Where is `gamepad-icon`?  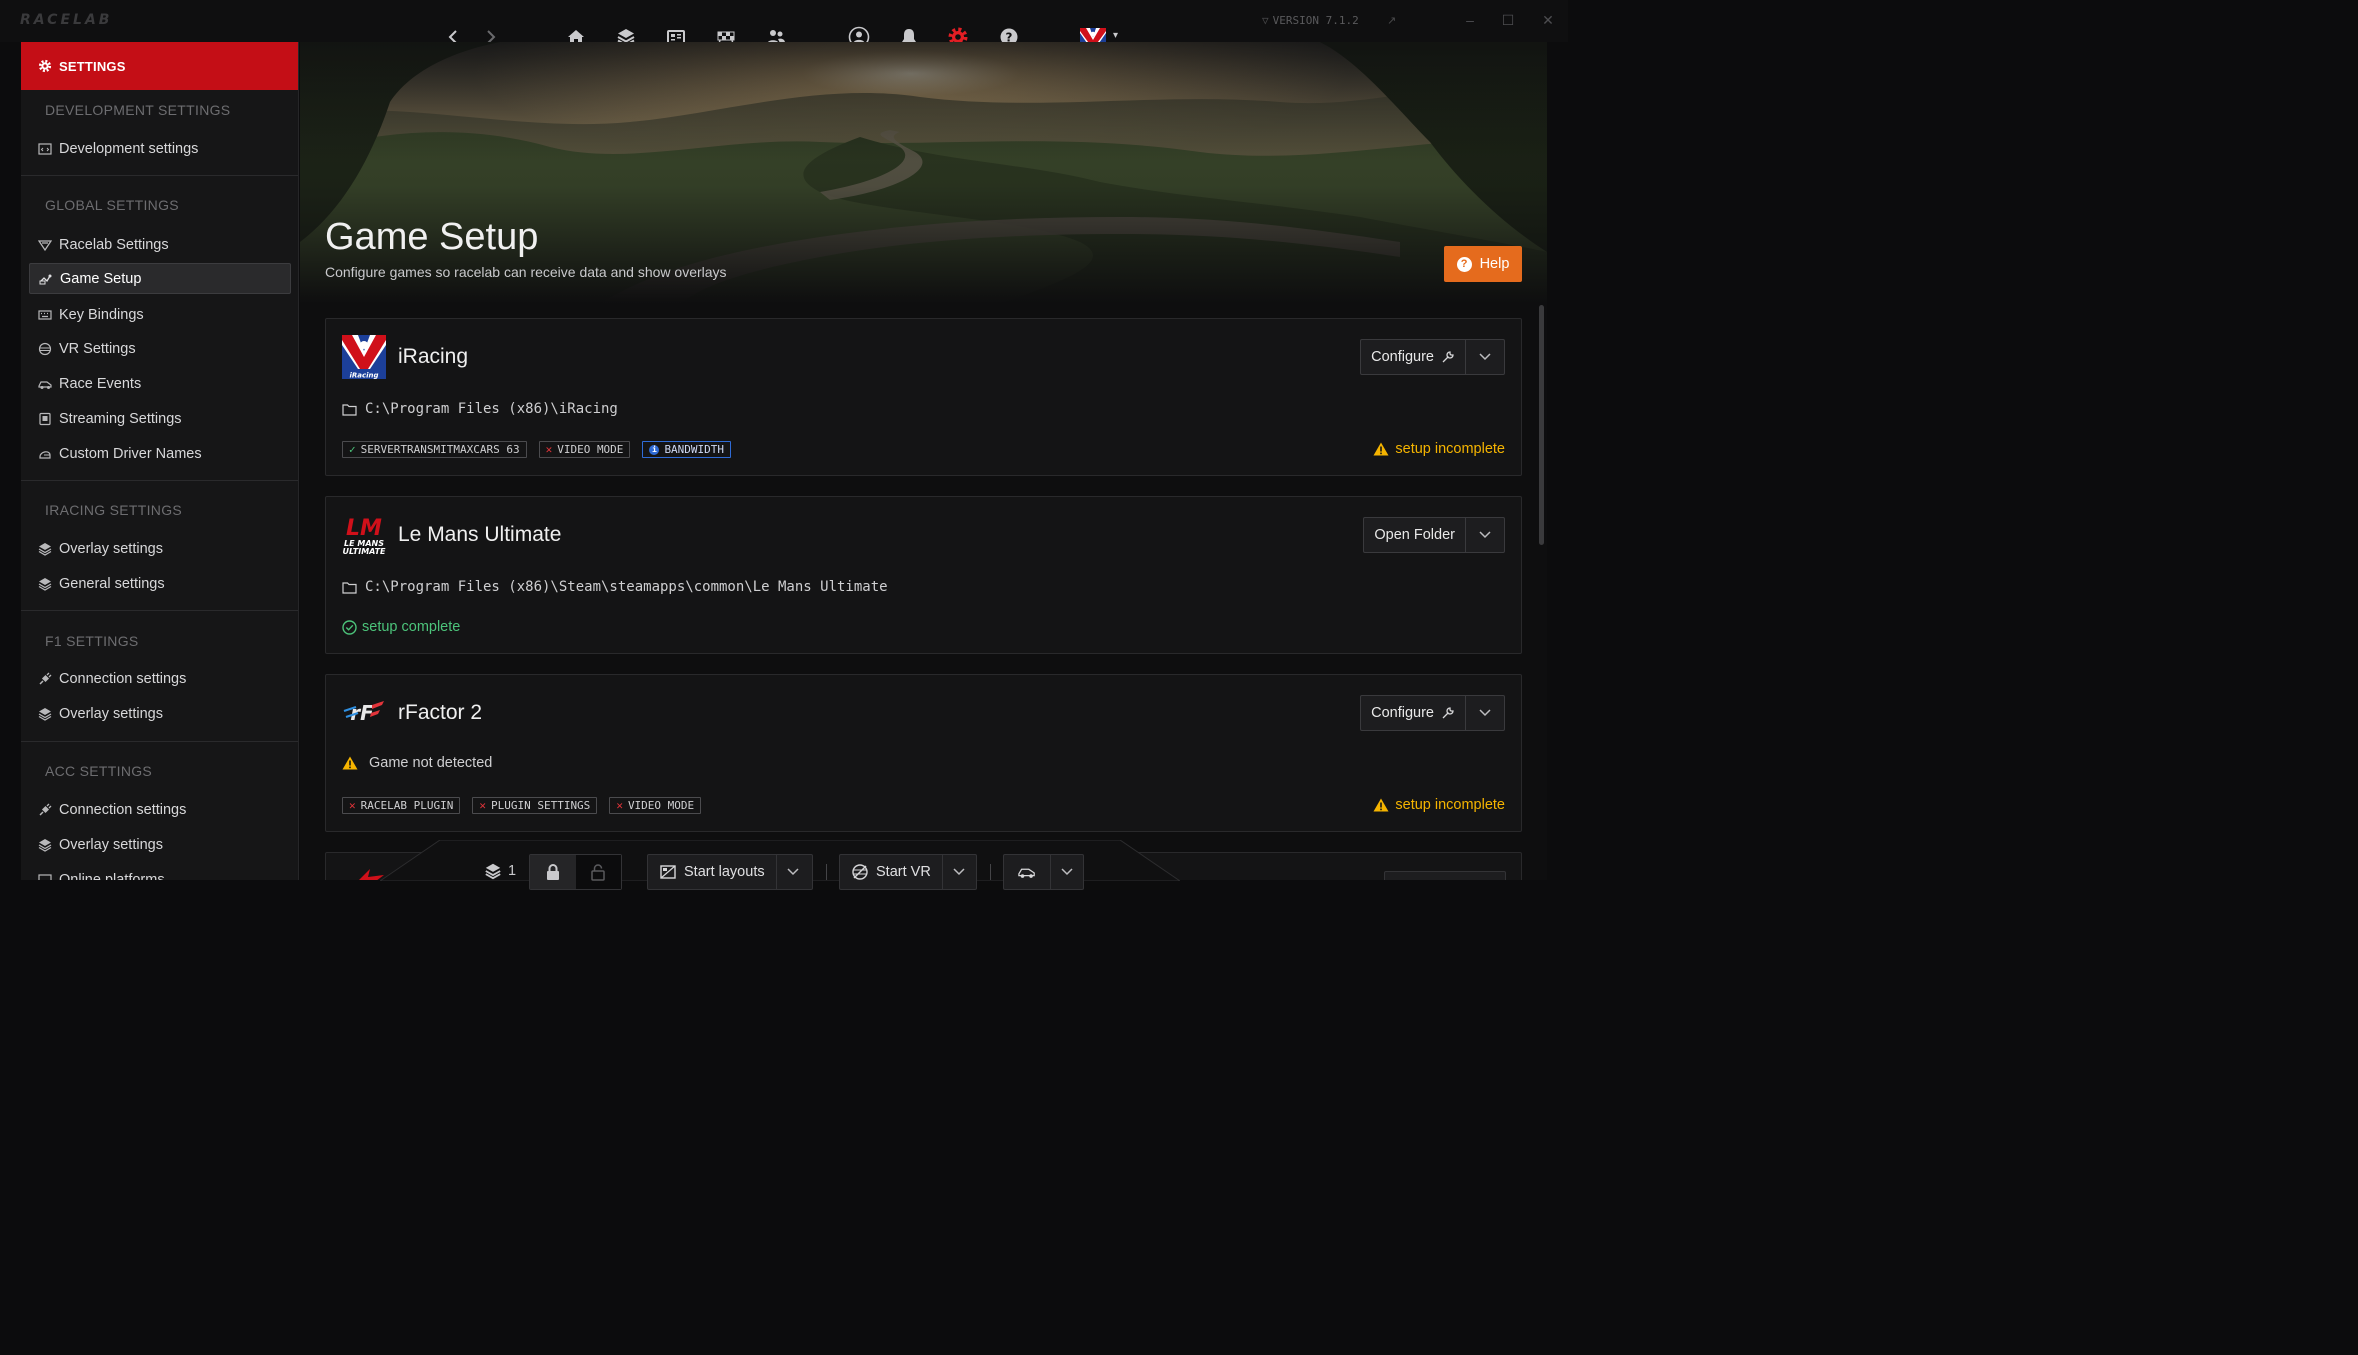 gamepad-icon is located at coordinates (46, 279).